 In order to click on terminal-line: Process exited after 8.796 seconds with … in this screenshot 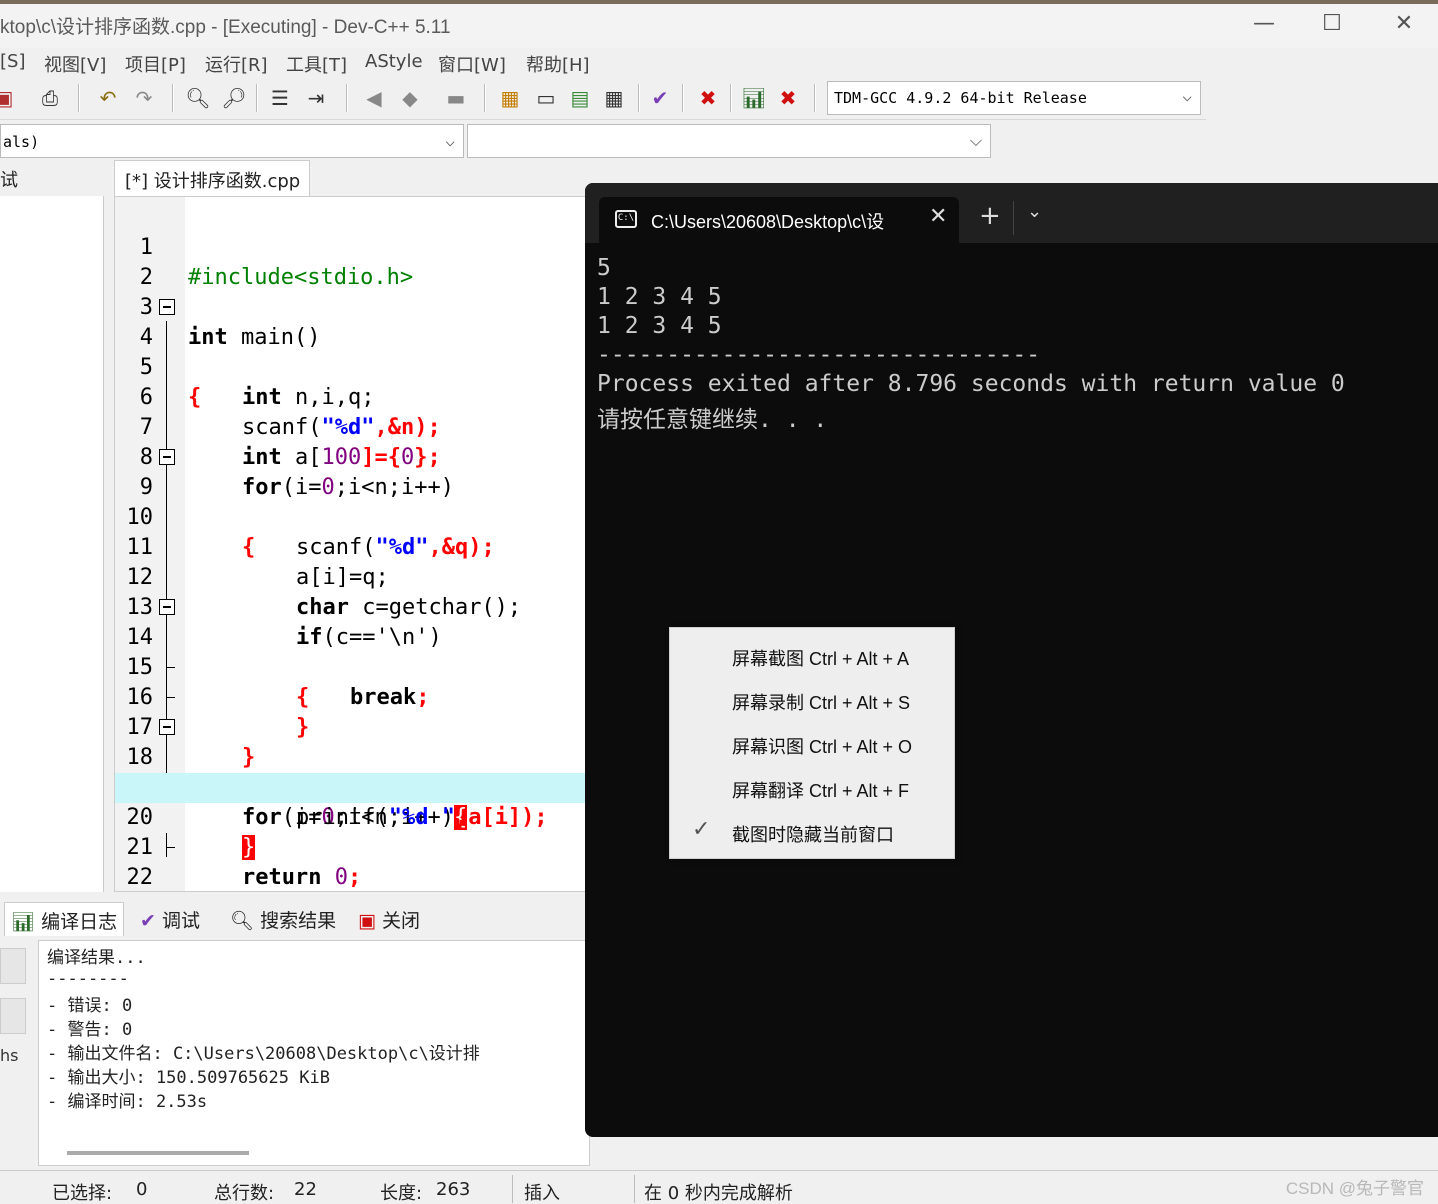, I will do `click(971, 384)`.